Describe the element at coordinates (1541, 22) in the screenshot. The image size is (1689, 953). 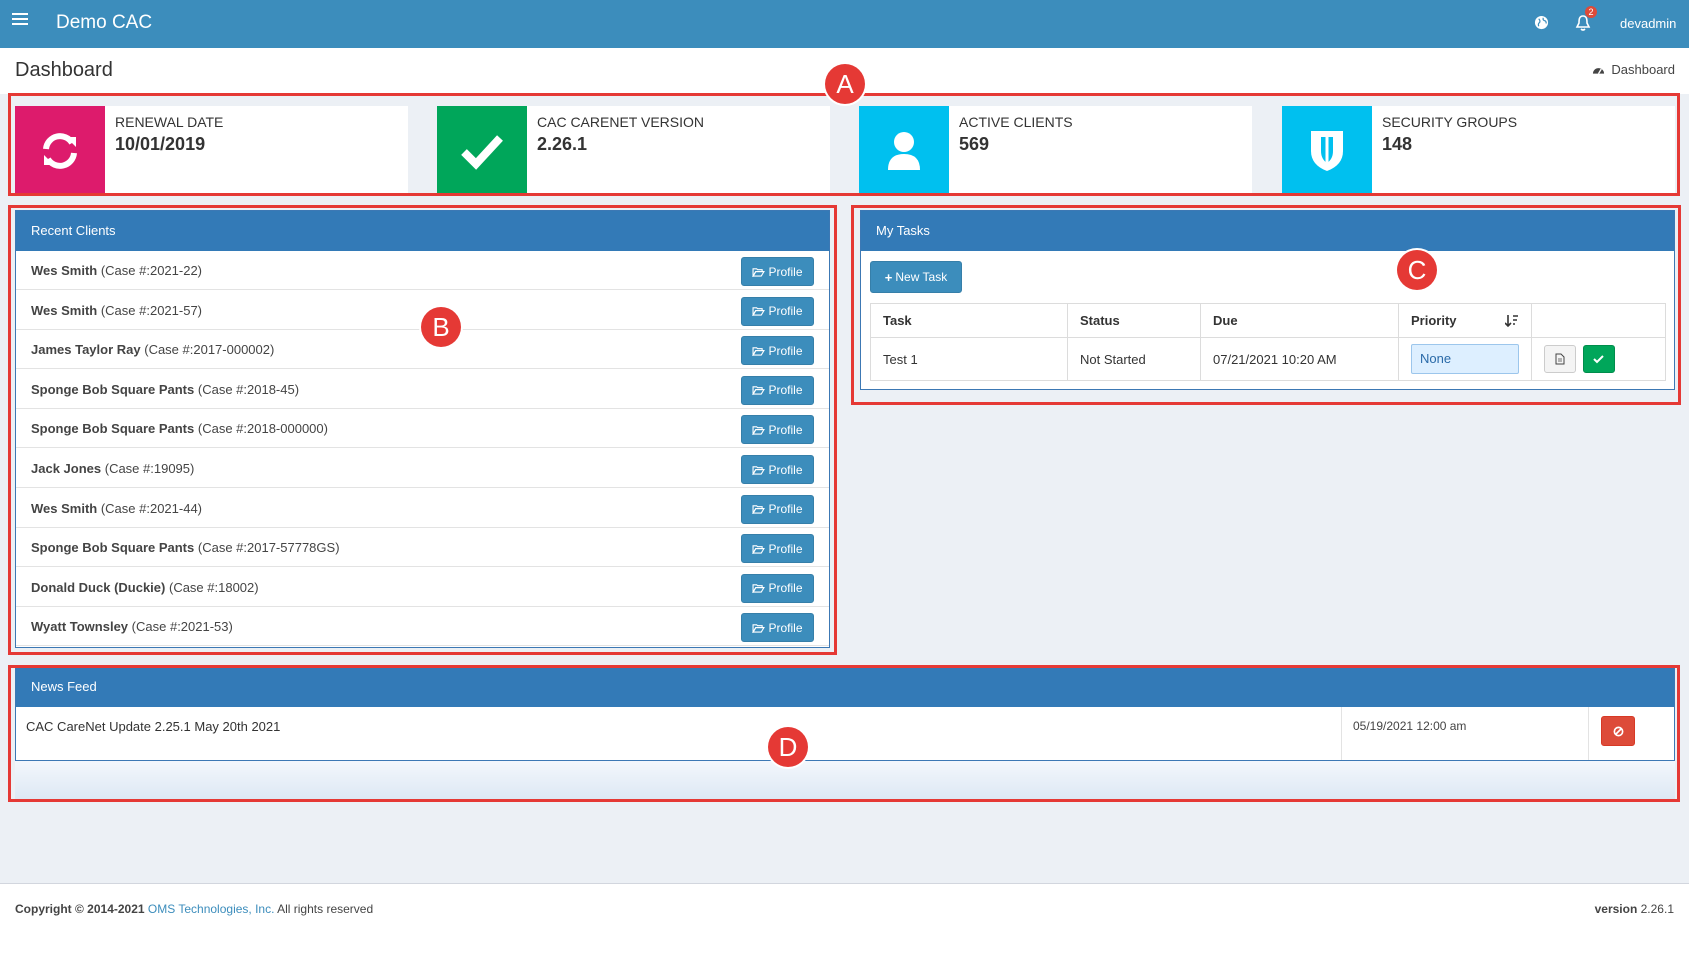
I see `globe-icon` at that location.